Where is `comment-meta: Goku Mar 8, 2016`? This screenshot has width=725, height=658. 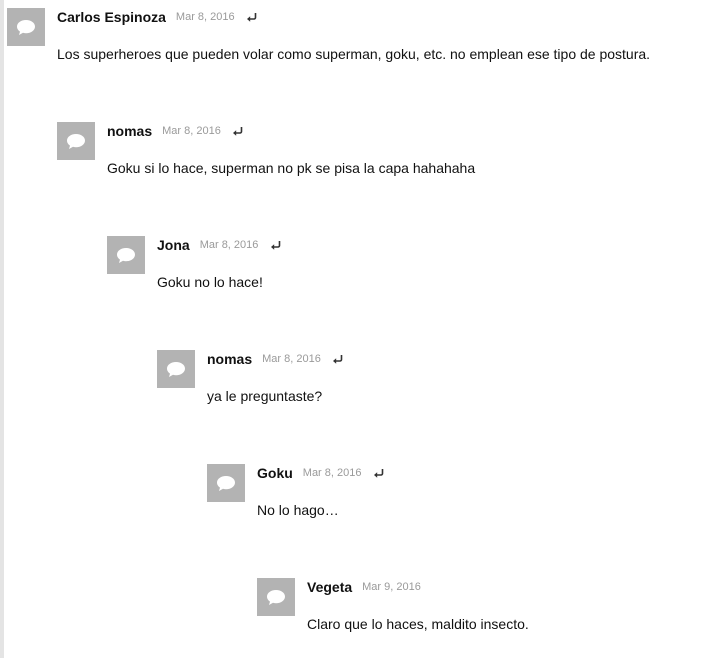 comment-meta: Goku Mar 8, 2016 is located at coordinates (320, 473).